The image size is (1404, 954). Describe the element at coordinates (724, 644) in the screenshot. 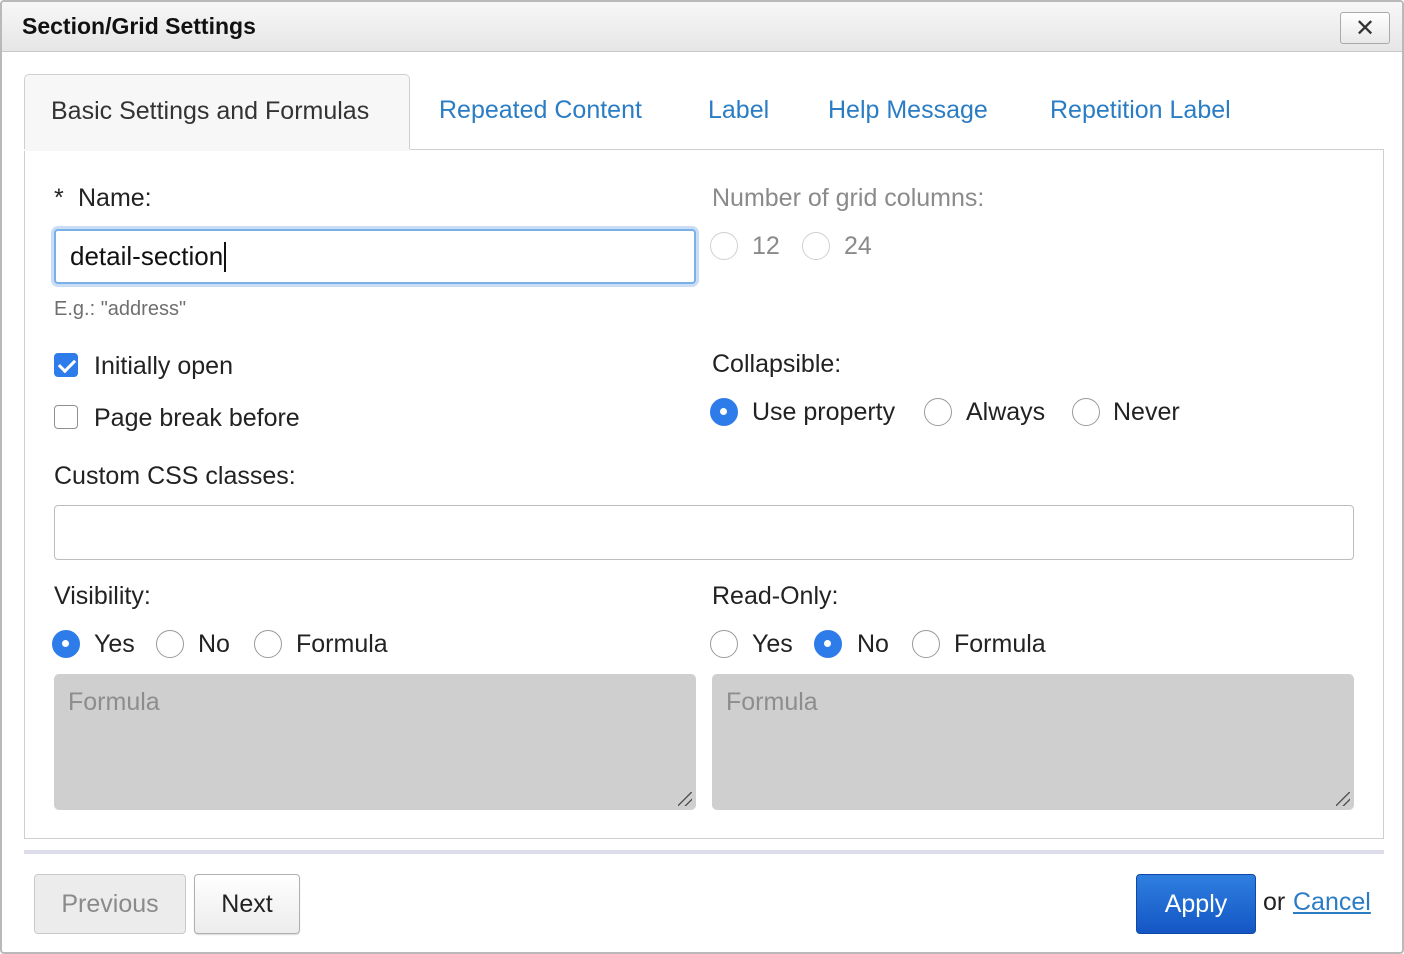

I see `readonly-yes-radio` at that location.